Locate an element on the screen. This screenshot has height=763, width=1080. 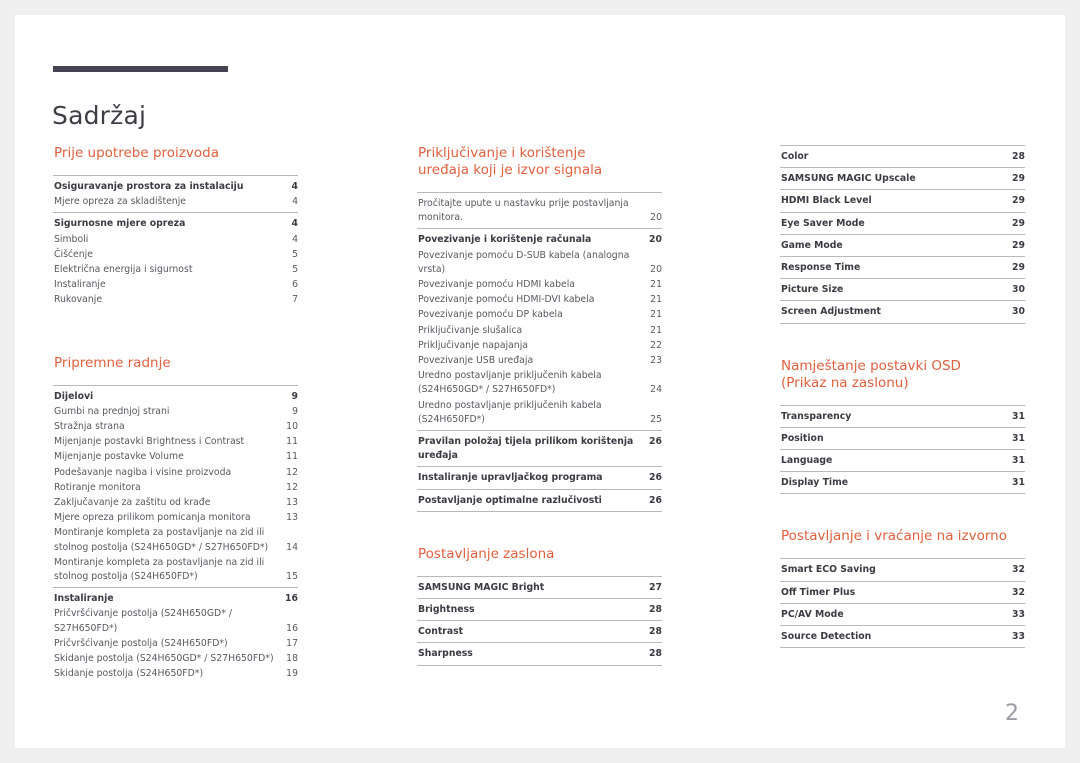
toc-entry: Rotiranje monitora 12 is located at coordinates (175, 487).